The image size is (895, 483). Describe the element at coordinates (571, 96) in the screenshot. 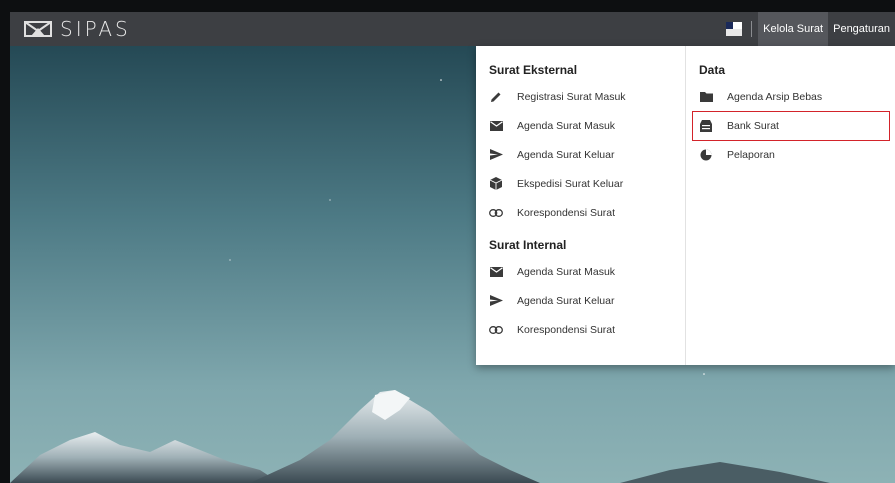

I see `menu-item-label: Registrasi Surat Masuk` at that location.